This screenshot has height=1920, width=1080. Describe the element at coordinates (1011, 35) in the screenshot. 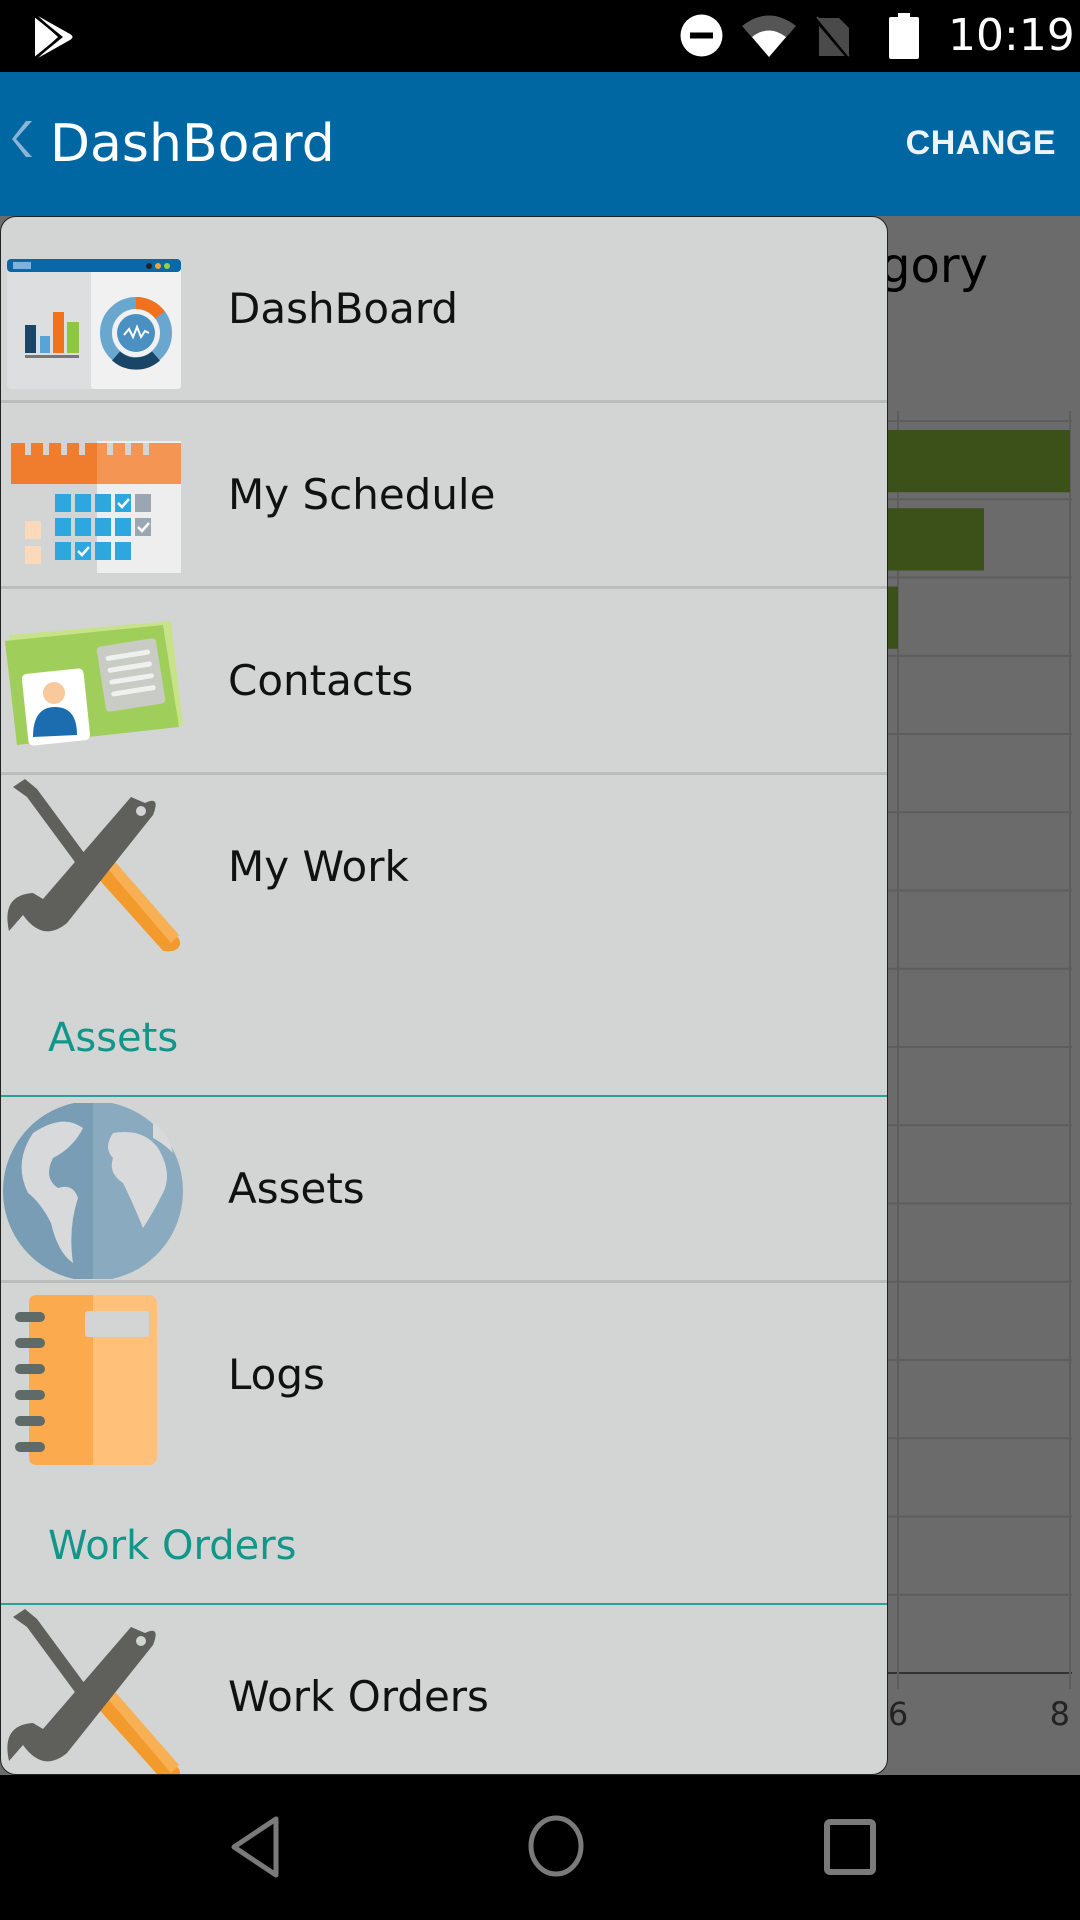

I see `status-time: 10:19` at that location.